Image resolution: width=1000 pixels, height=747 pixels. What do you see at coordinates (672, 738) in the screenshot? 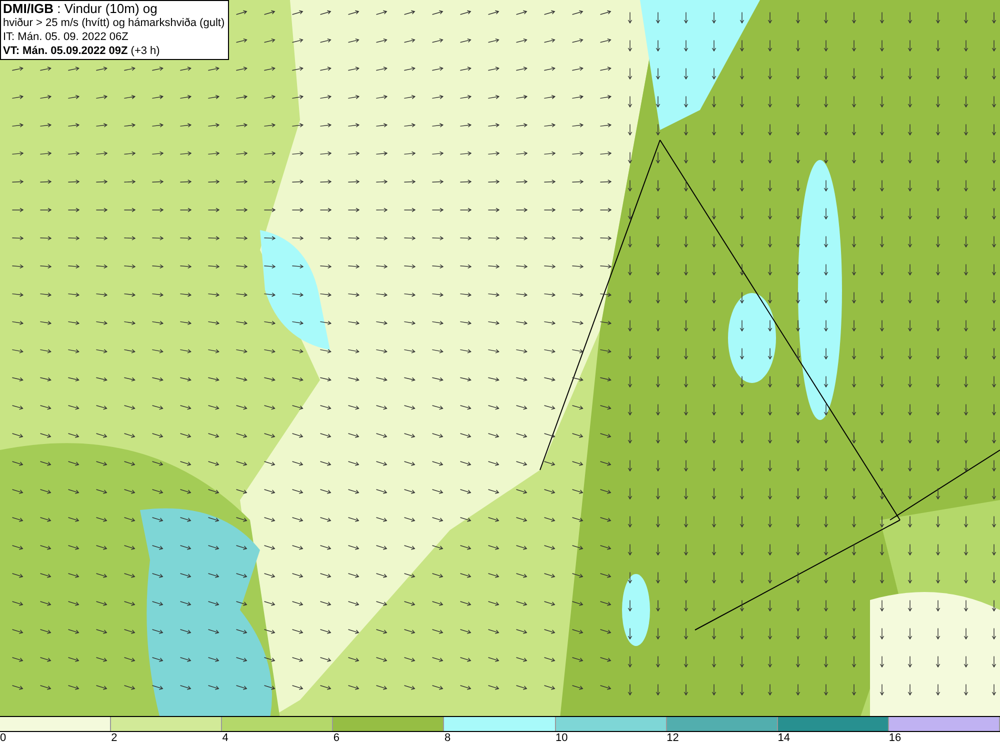
I see `scale-tick-label: 12` at bounding box center [672, 738].